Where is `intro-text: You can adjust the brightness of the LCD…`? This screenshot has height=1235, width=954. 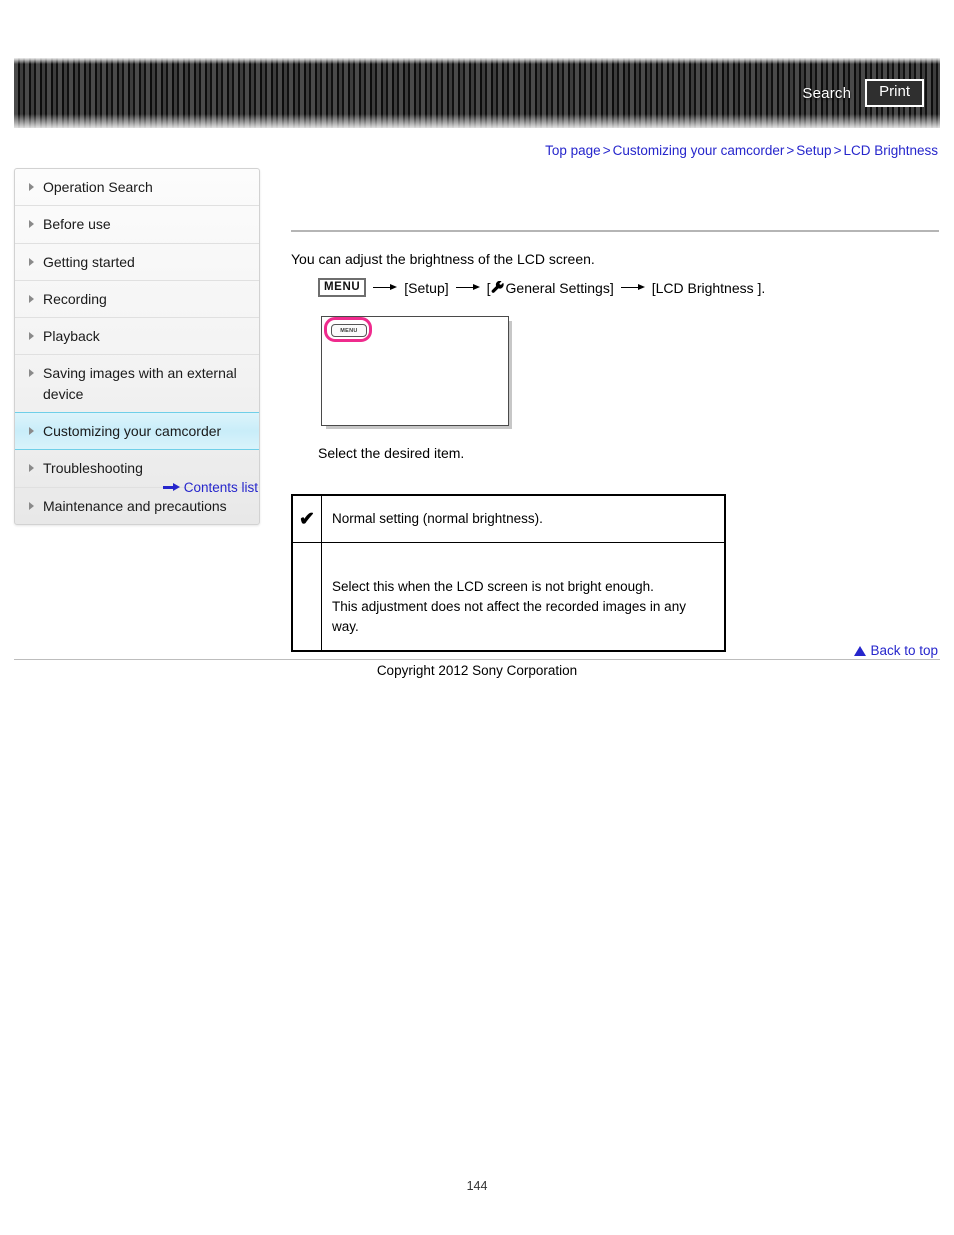
intro-text: You can adjust the brightness of the LCD… is located at coordinates (443, 259).